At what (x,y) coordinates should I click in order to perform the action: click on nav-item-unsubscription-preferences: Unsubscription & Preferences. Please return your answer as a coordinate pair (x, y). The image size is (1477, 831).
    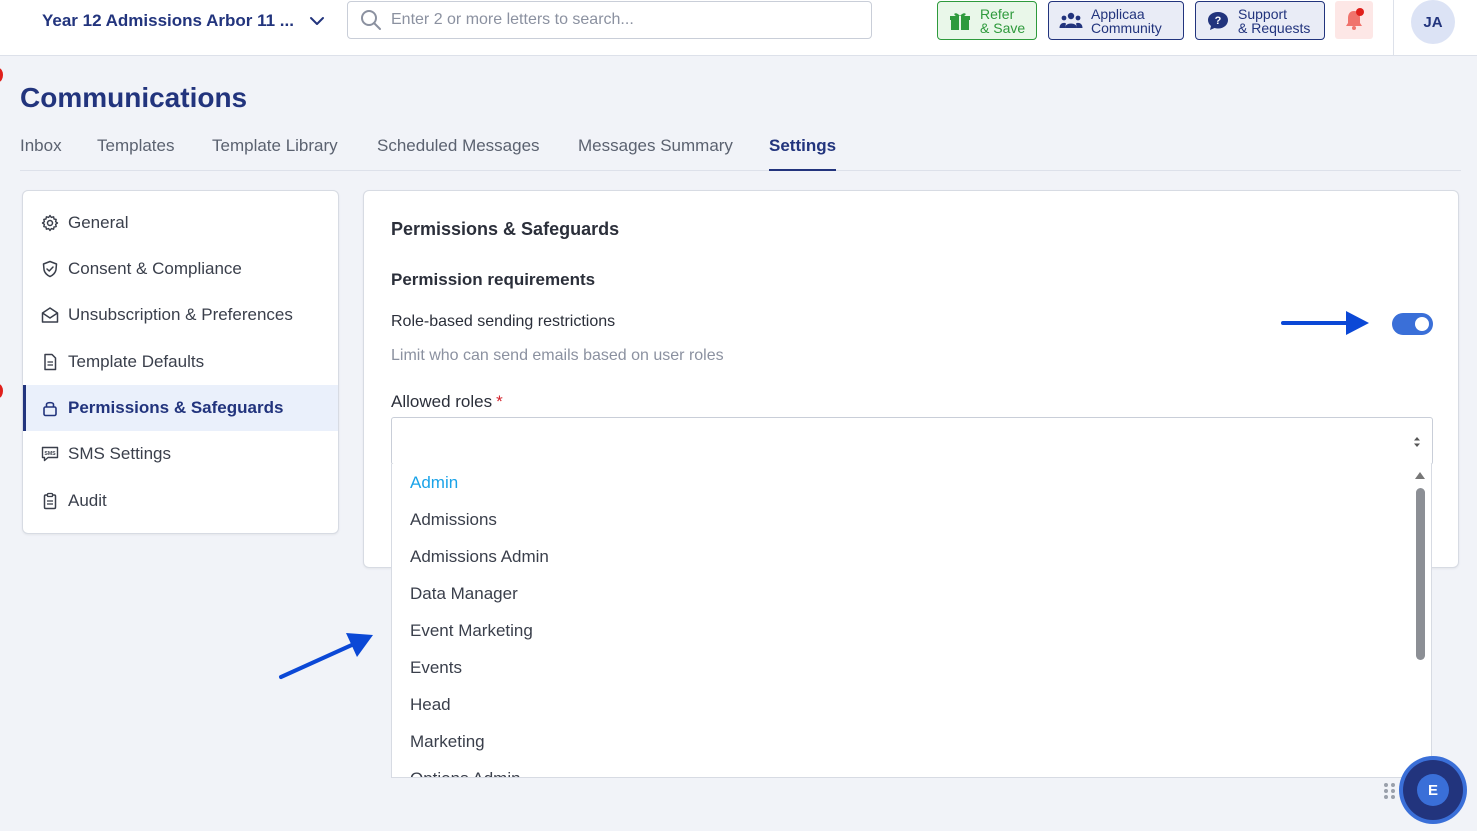
    Looking at the image, I should click on (180, 315).